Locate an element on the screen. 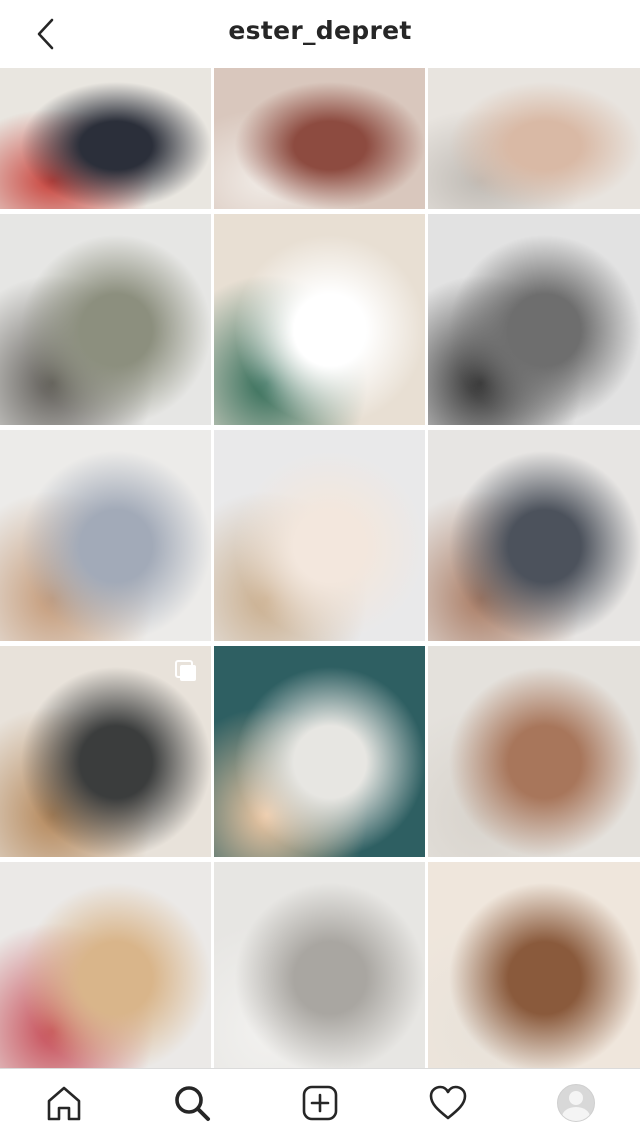  post-baby-sleeping-blanket is located at coordinates (534, 138).